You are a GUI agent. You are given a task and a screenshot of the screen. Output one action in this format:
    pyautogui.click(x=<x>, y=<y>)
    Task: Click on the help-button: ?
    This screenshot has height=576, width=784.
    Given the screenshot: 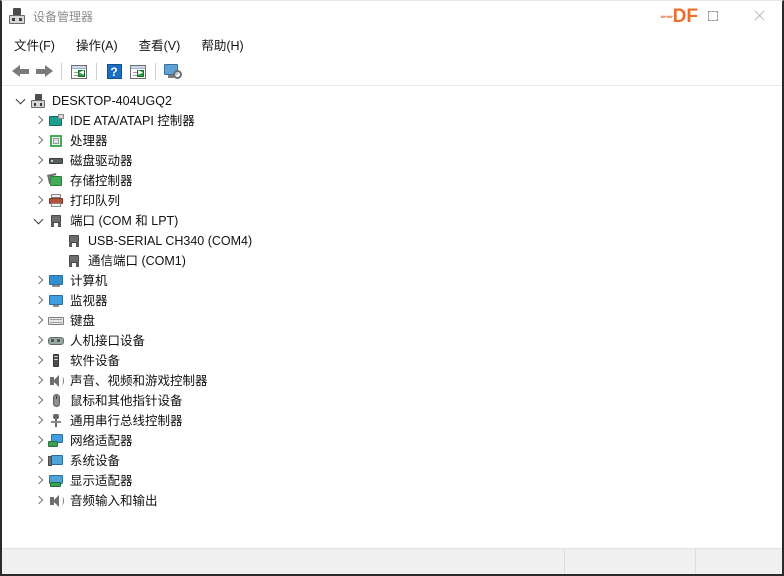 What is the action you would take?
    pyautogui.click(x=114, y=72)
    